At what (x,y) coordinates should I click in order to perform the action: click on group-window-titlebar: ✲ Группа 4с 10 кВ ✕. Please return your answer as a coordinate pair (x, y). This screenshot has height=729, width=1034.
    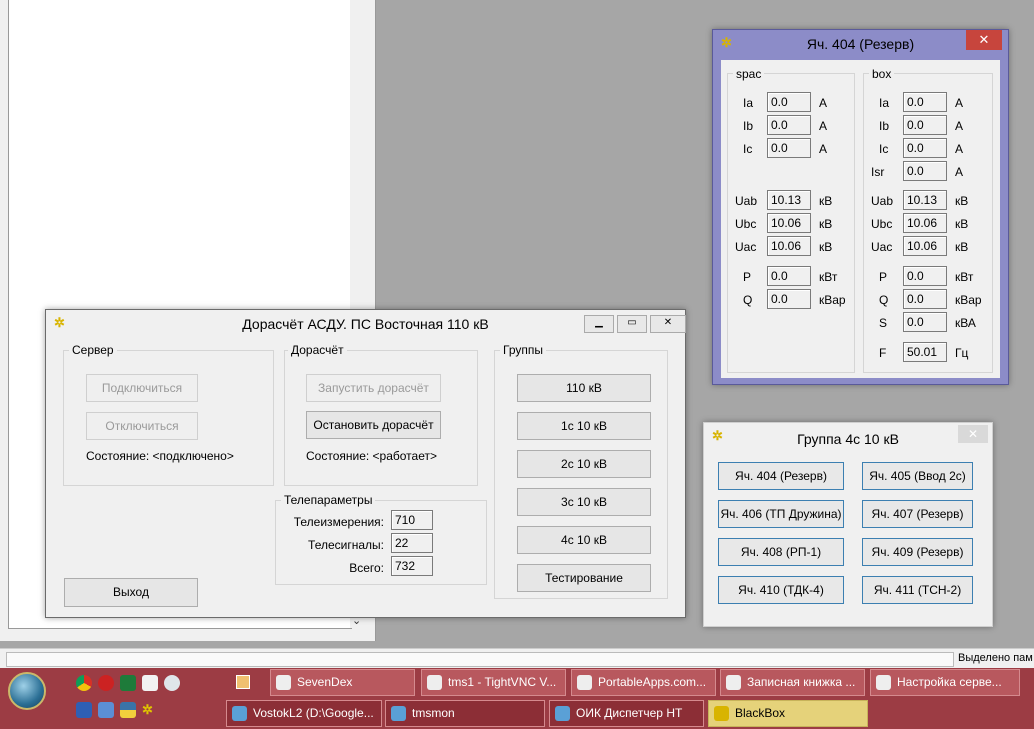
    Looking at the image, I should click on (848, 437).